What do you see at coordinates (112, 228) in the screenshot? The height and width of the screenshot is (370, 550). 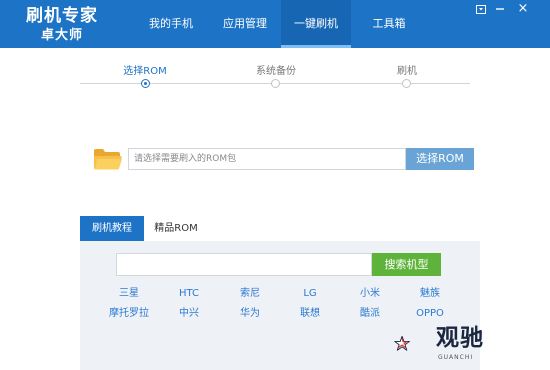 I see `tab-flash-tutorial: 刷机教程` at bounding box center [112, 228].